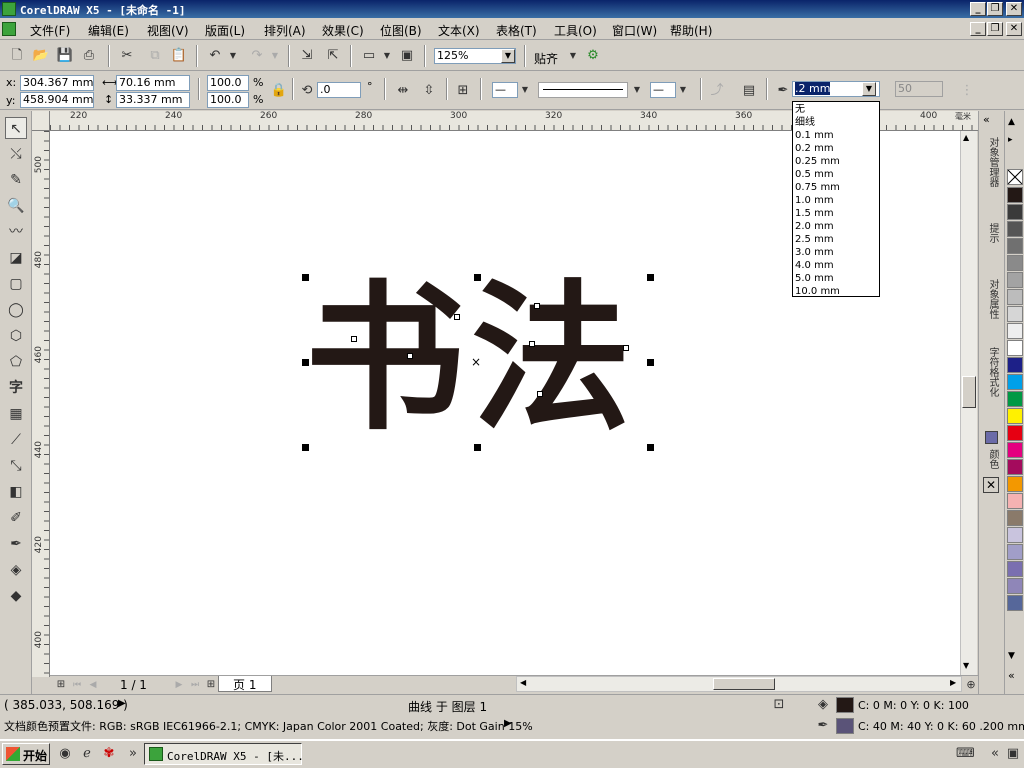 This screenshot has height=768, width=1024. What do you see at coordinates (814, 265) in the screenshot?
I see `outline-option: 4.0 mm` at bounding box center [814, 265].